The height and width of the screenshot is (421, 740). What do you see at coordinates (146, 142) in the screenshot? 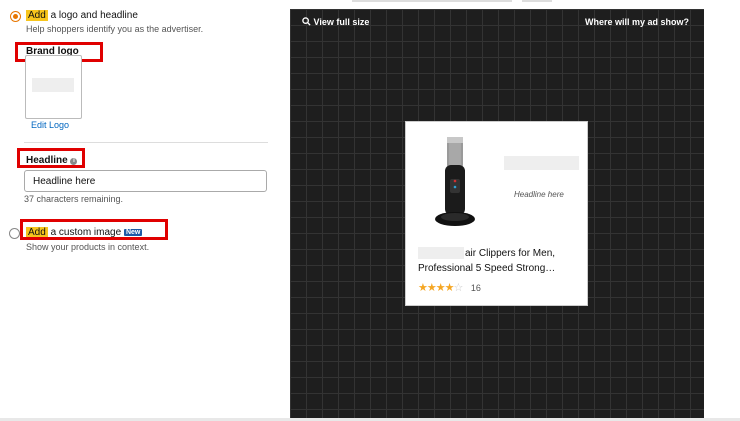
I see `section-divider` at bounding box center [146, 142].